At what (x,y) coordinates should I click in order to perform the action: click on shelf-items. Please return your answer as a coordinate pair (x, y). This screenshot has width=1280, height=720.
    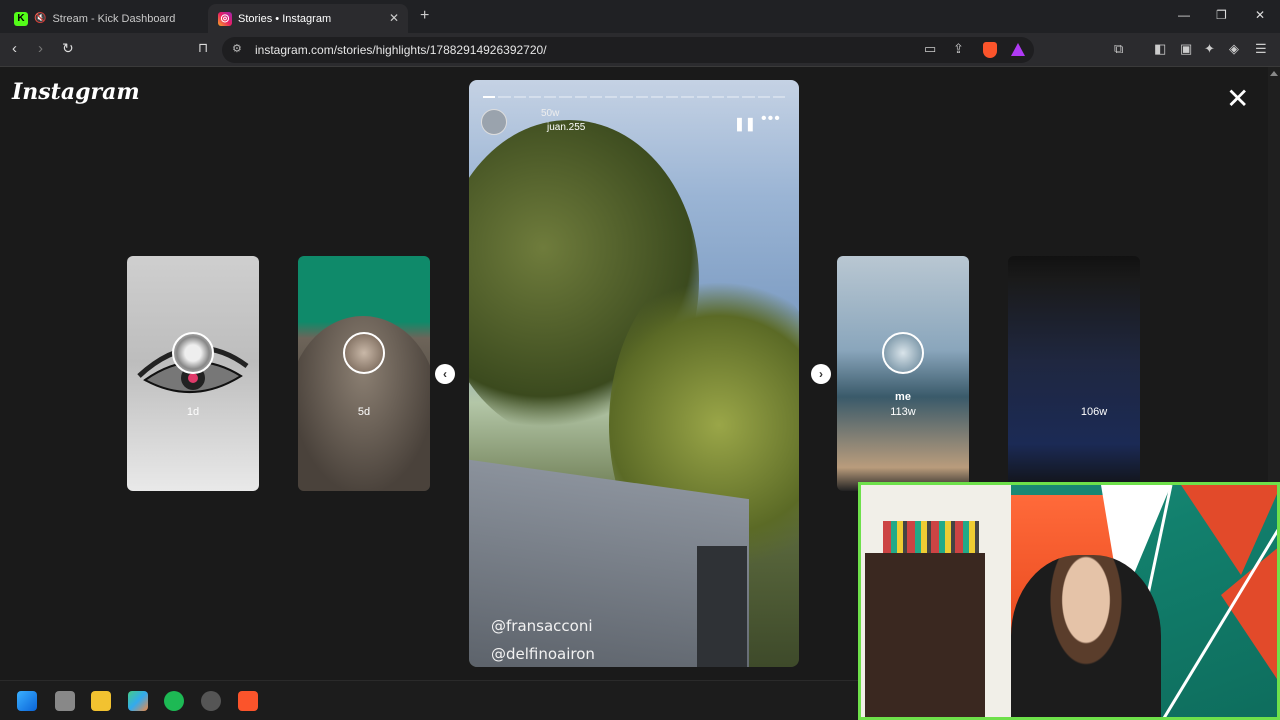
    Looking at the image, I should click on (931, 538).